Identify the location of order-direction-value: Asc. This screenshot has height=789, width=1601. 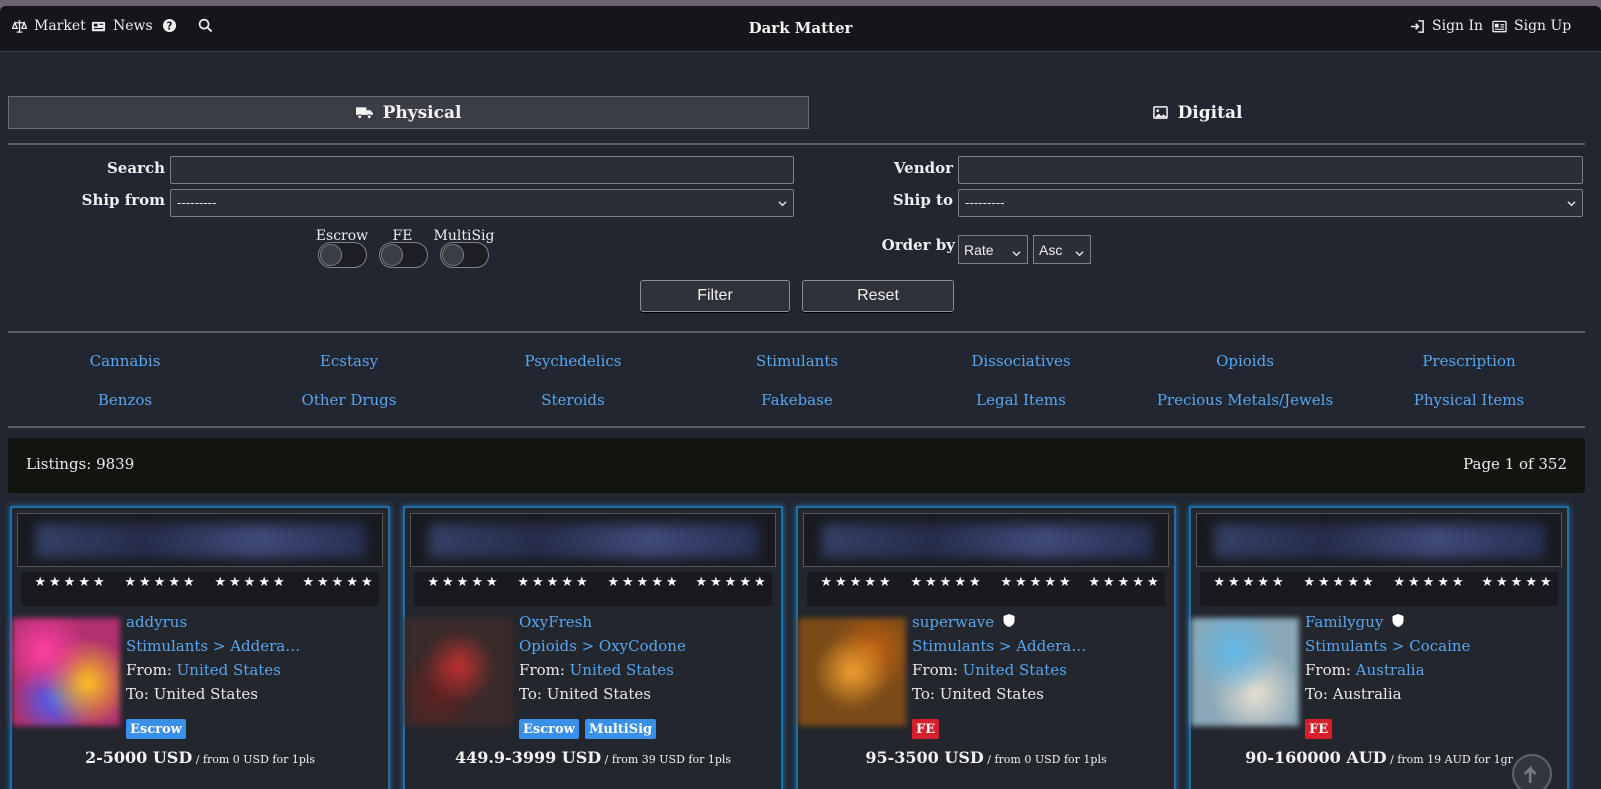
(1051, 249).